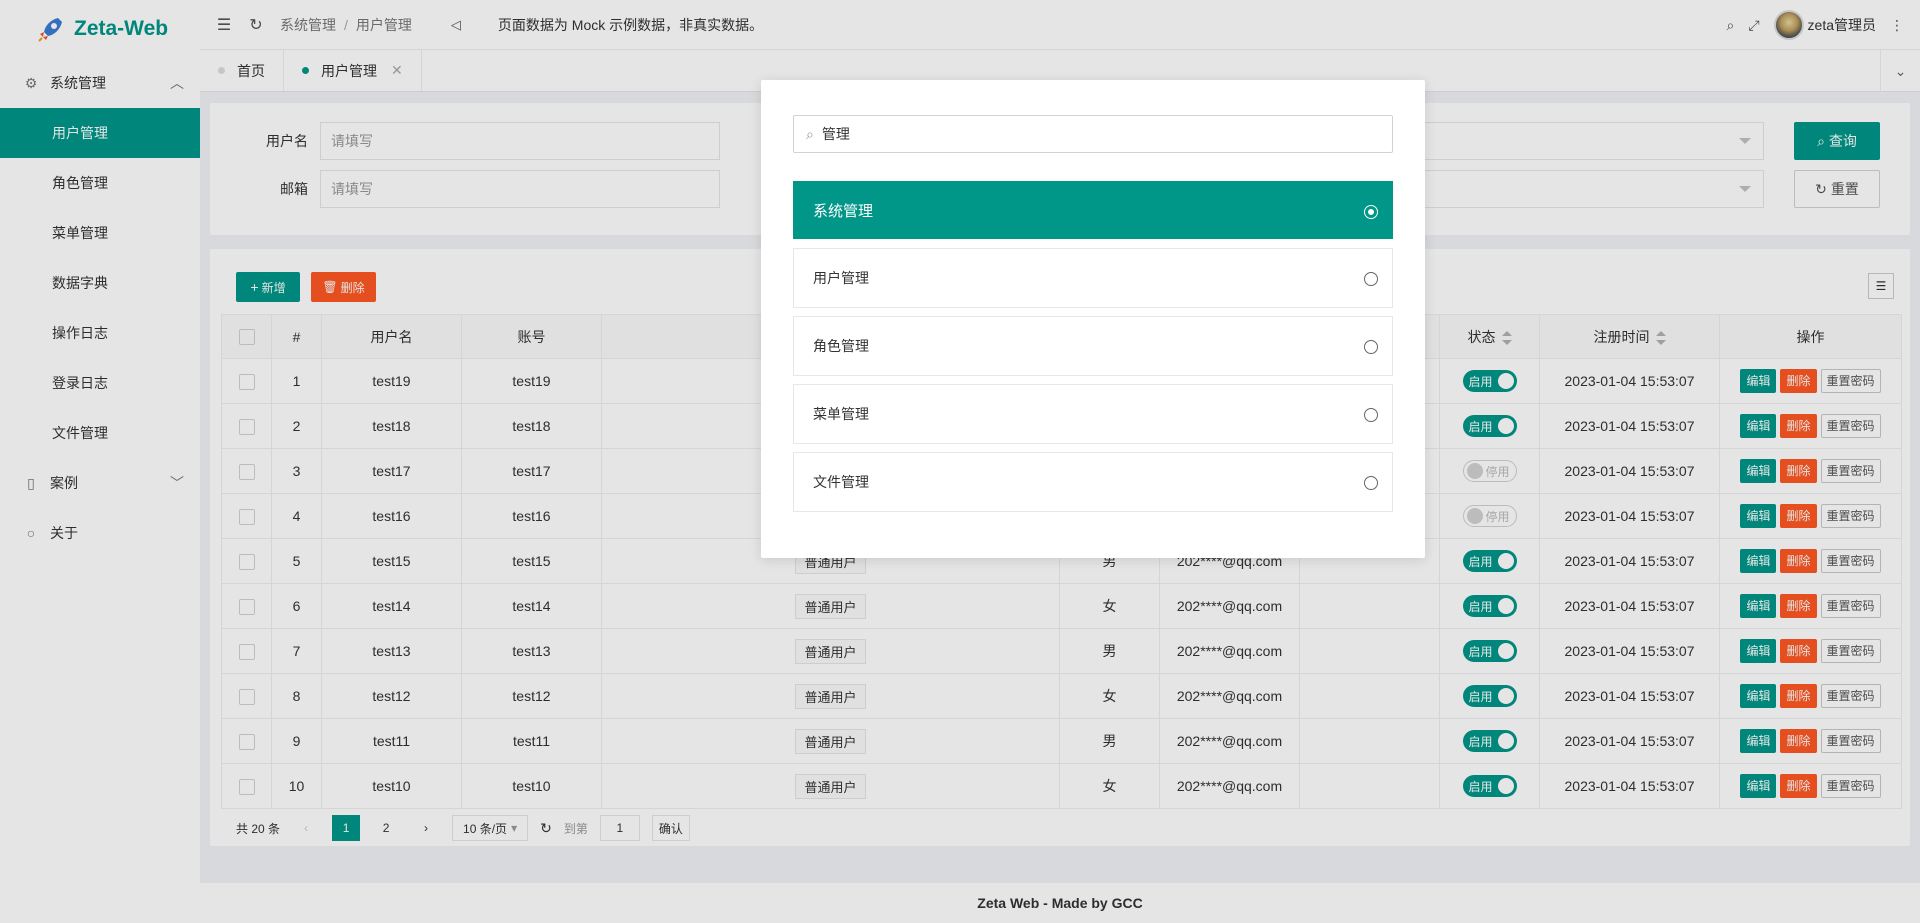 The width and height of the screenshot is (1920, 923). I want to click on option-label: 用户管理, so click(841, 278).